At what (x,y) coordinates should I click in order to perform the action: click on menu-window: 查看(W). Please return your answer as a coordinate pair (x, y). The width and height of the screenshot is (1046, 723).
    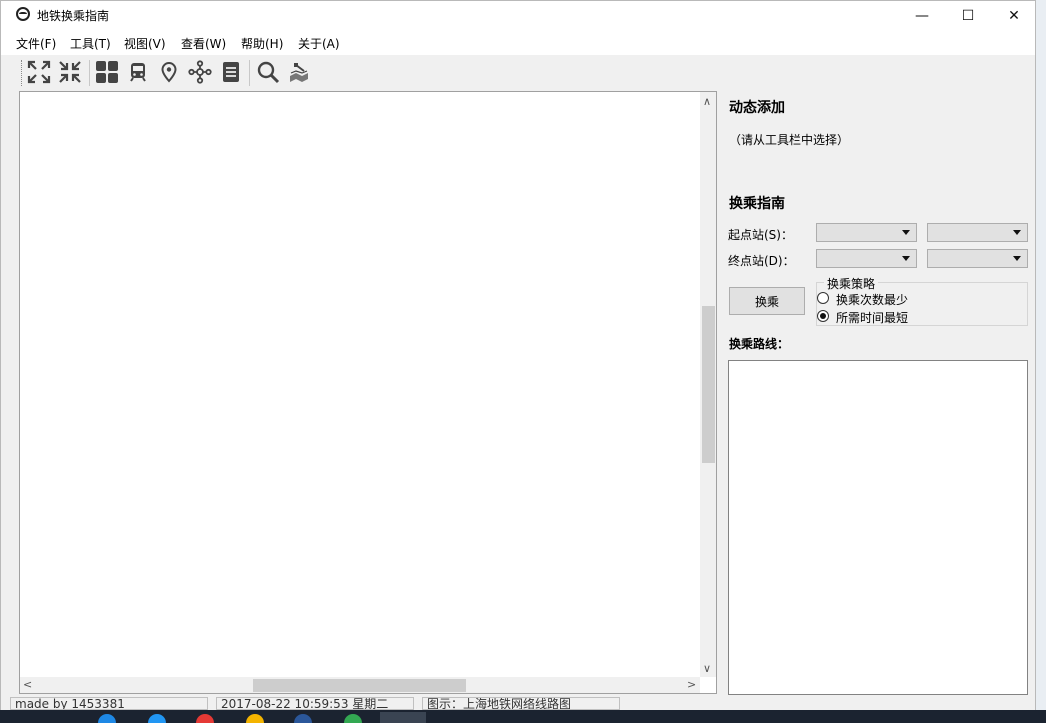
    Looking at the image, I should click on (203, 43).